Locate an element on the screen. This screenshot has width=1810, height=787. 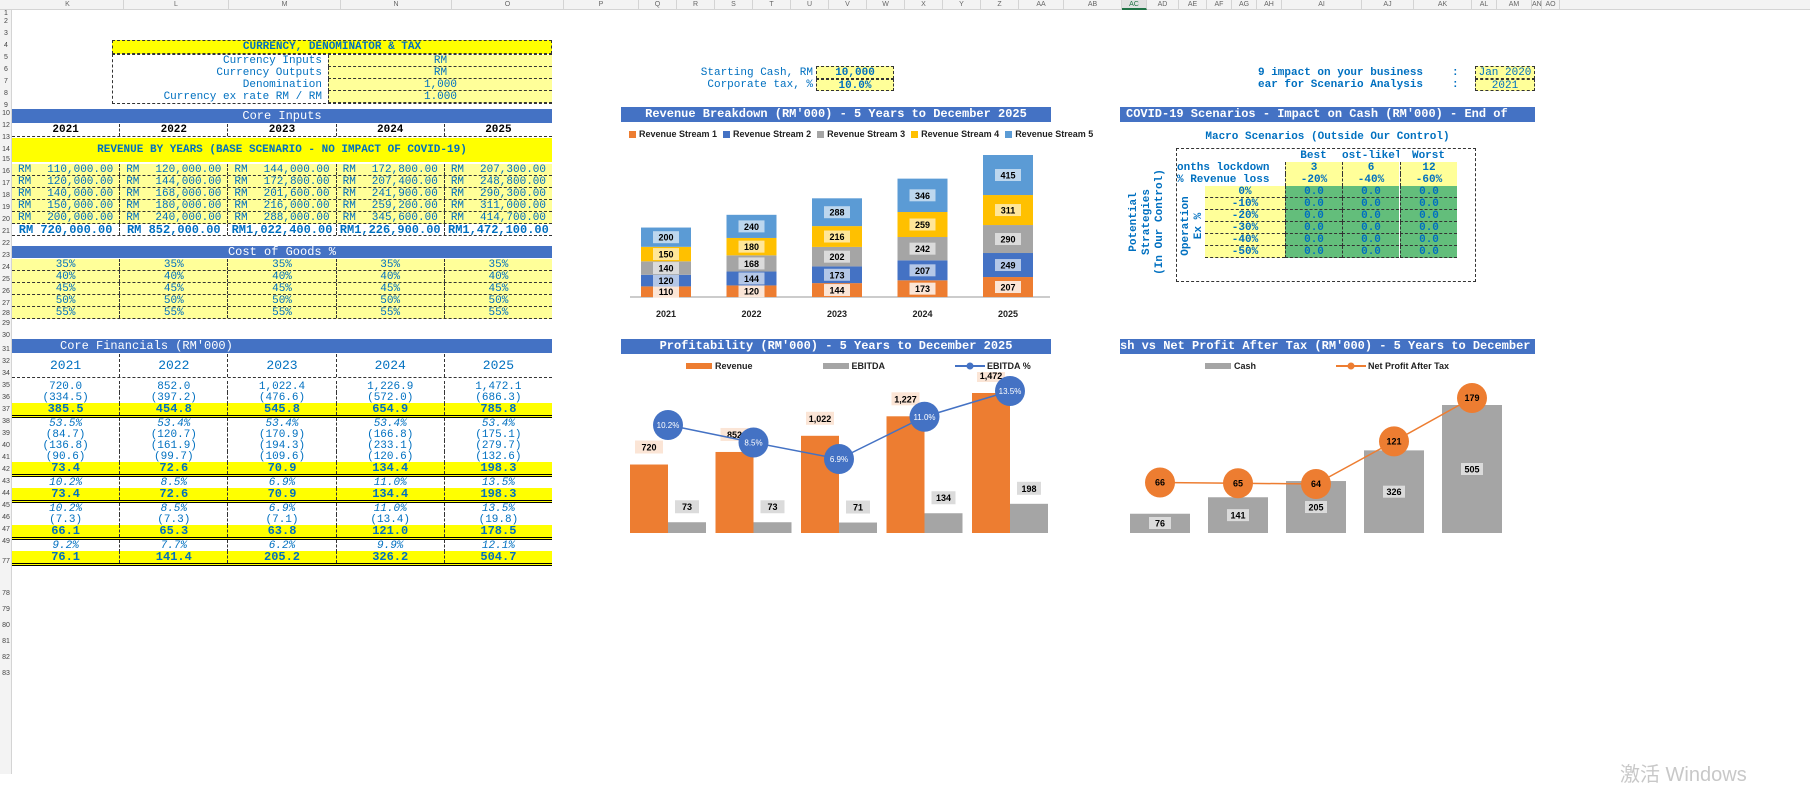
row-header-16: 16 is located at coordinates (6, 171).